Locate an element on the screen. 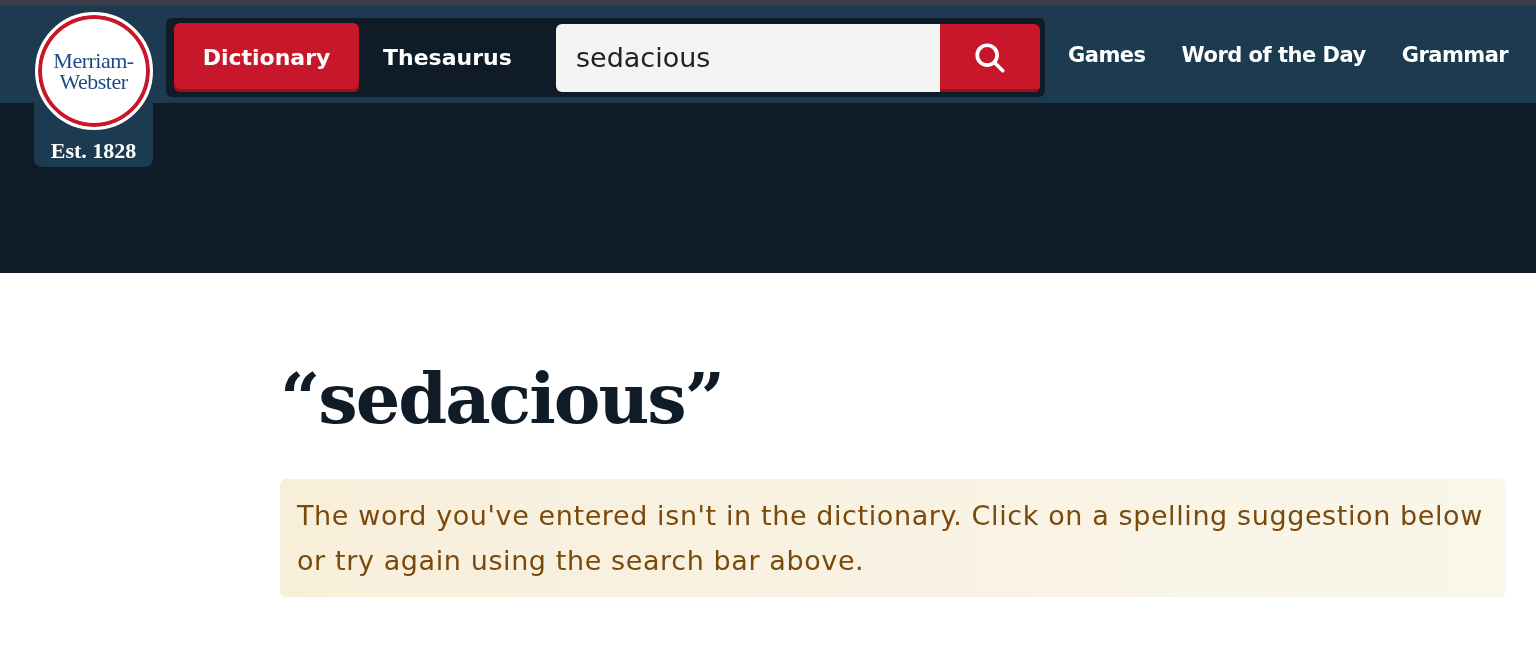 This screenshot has width=1536, height=654. nav-link: Games is located at coordinates (1107, 55).